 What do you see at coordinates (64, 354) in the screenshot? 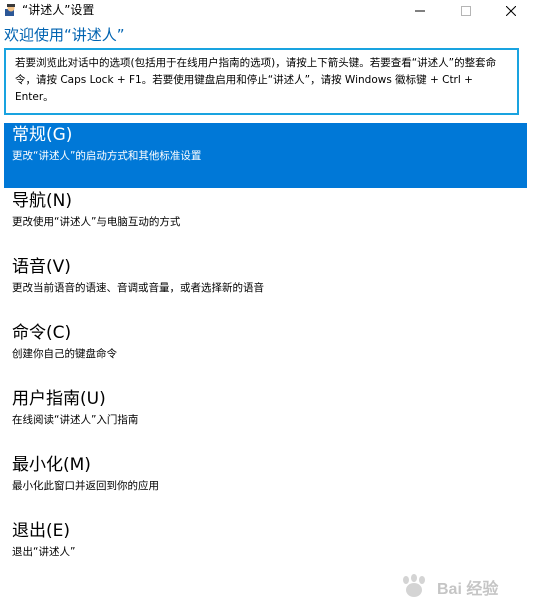
I see `menu-item-description: 创建你自己的键盘命令` at bounding box center [64, 354].